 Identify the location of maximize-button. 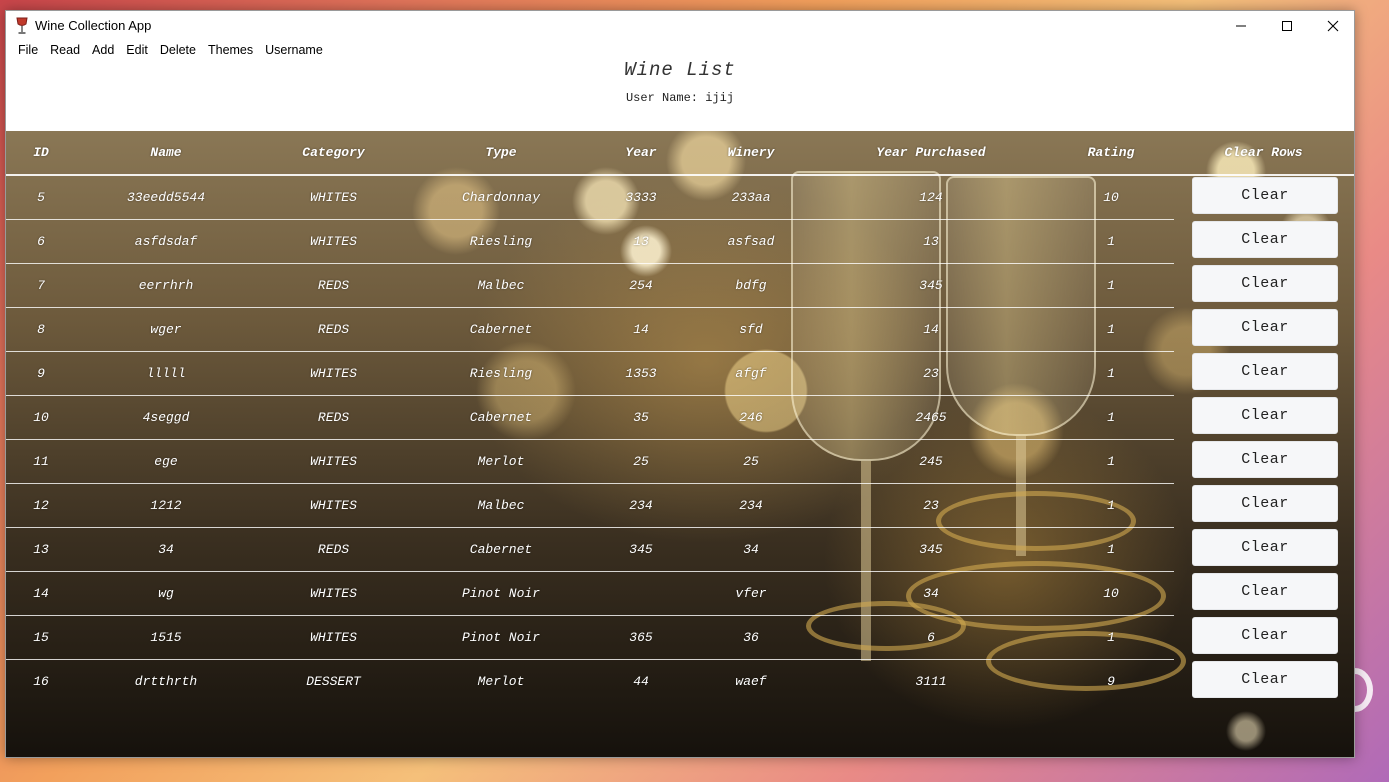
(1287, 26).